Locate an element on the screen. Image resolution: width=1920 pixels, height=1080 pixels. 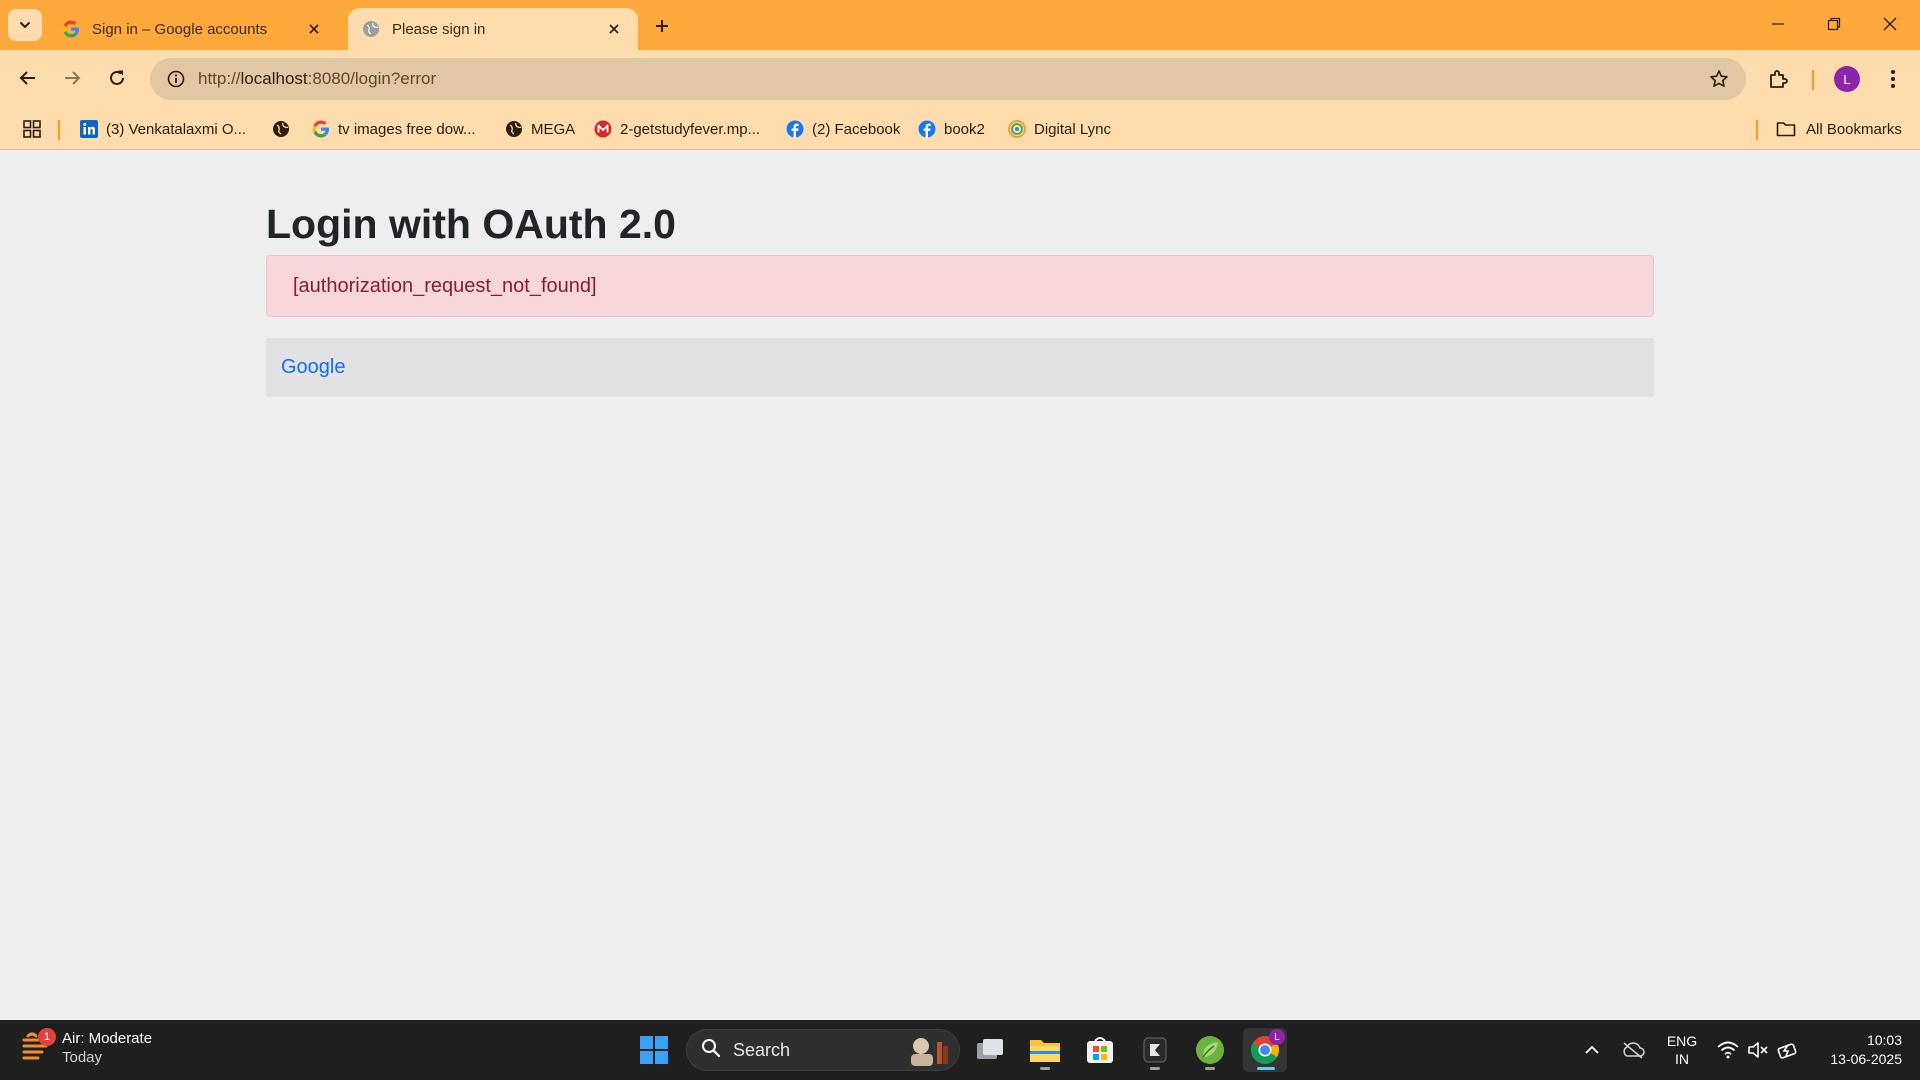
bookmark-item: MEGA is located at coordinates (540, 129).